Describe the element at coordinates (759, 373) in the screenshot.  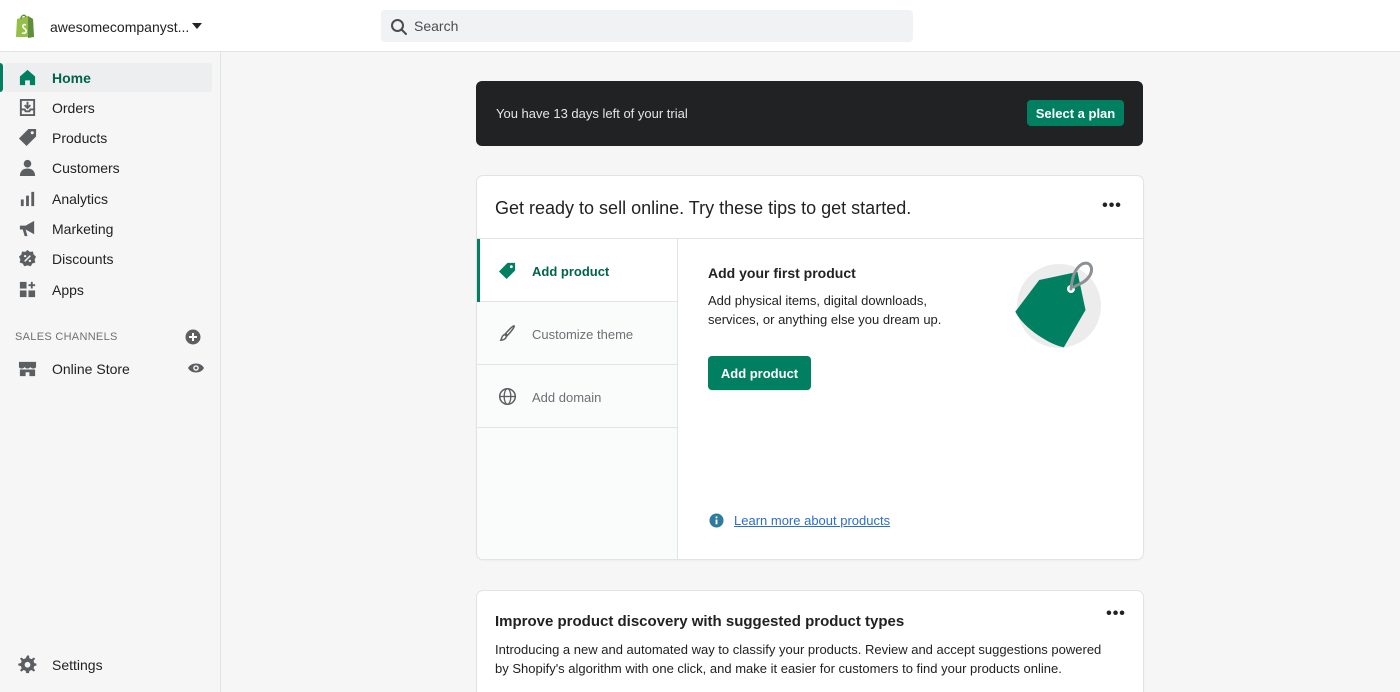
I see `add-product-button: Add product` at that location.